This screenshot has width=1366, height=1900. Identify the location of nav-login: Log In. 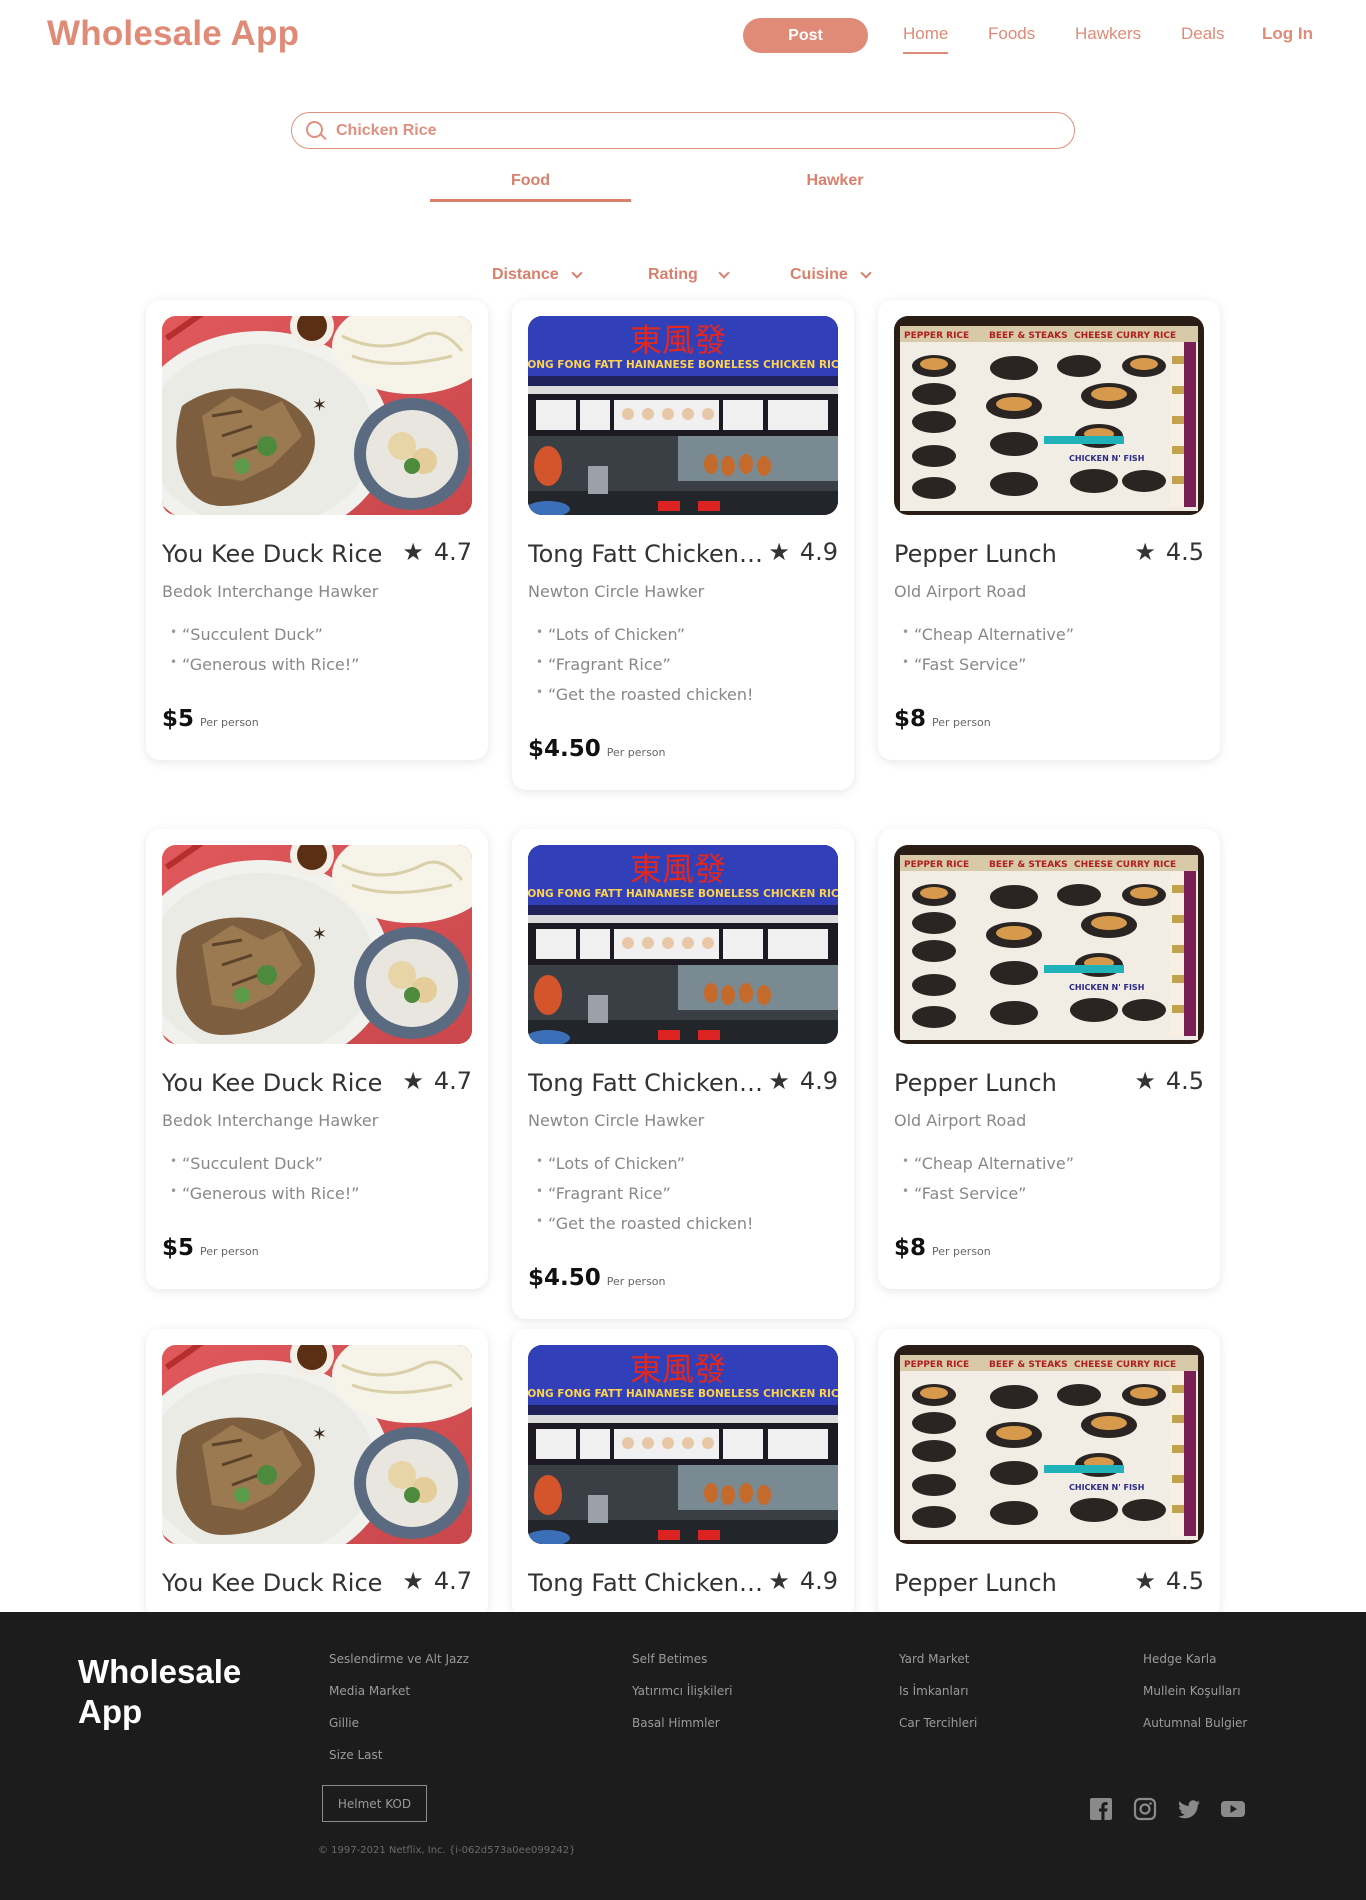
(1287, 39).